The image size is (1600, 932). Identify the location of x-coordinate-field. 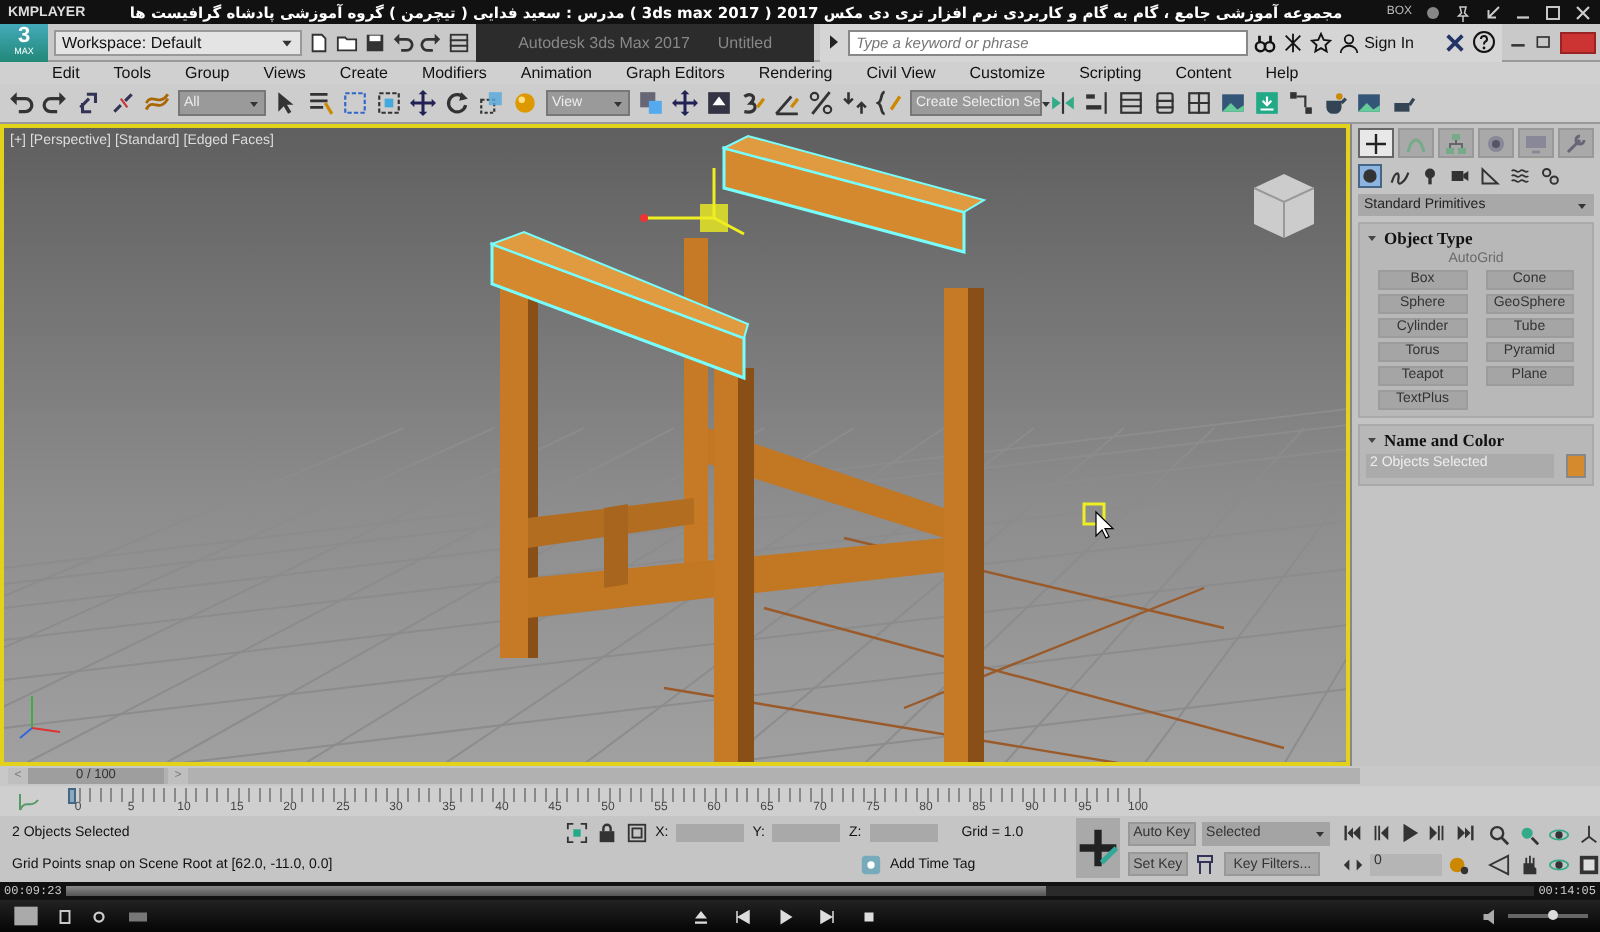
(710, 832).